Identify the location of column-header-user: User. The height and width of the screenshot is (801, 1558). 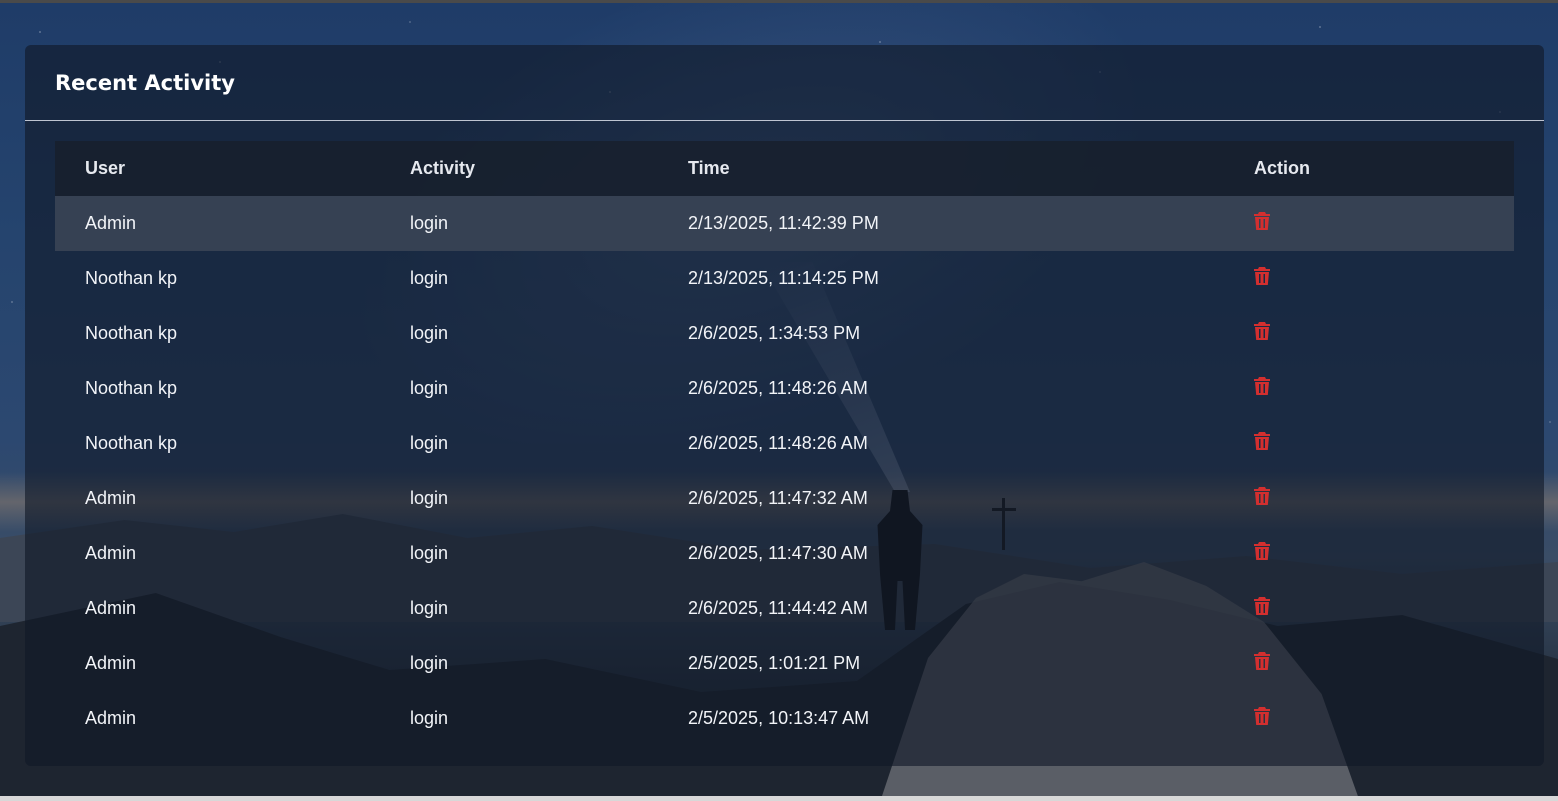
(105, 168).